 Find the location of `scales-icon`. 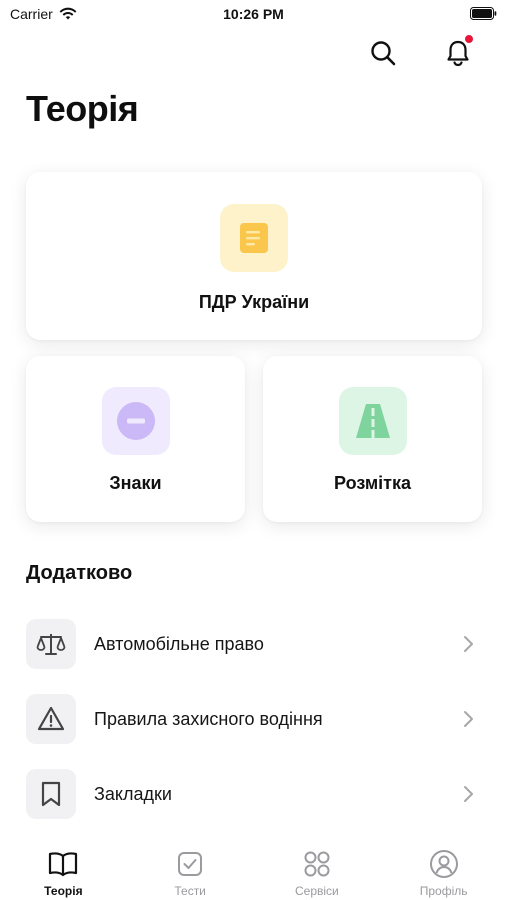

scales-icon is located at coordinates (51, 644).